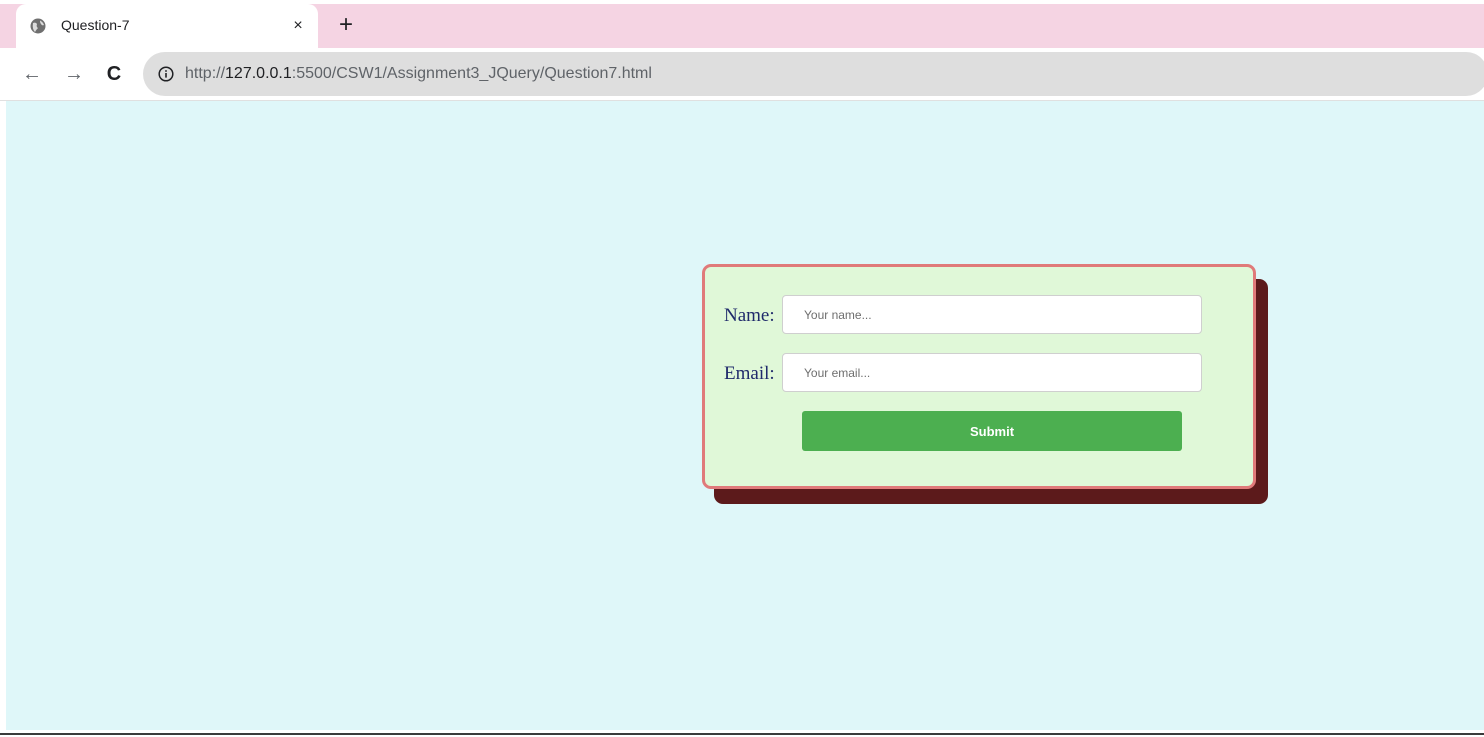 The height and width of the screenshot is (737, 1484). What do you see at coordinates (166, 74) in the screenshot?
I see `info-icon` at bounding box center [166, 74].